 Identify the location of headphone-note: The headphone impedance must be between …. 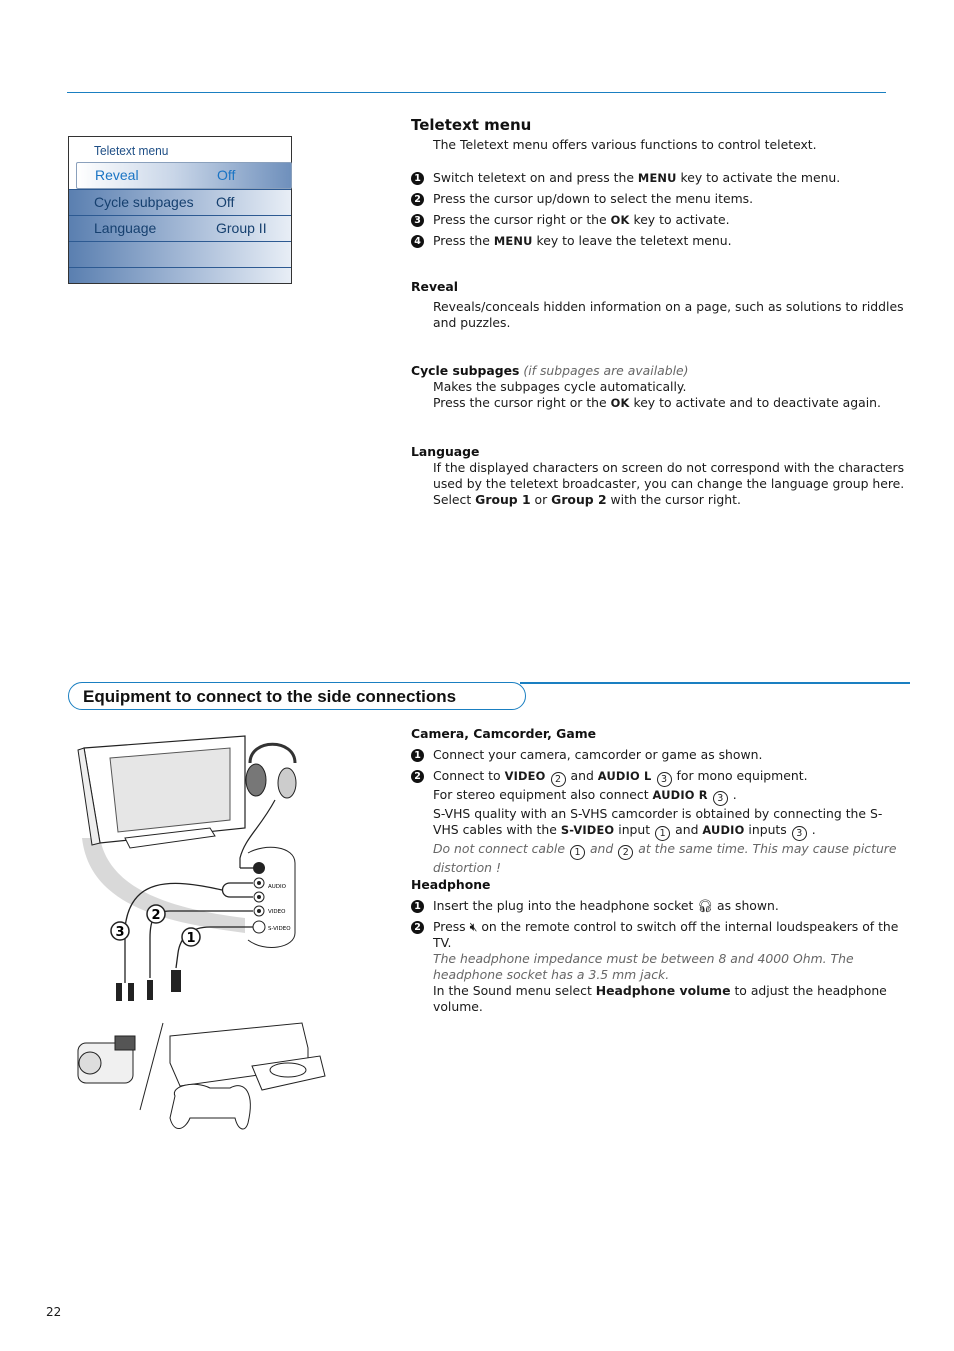
(643, 966).